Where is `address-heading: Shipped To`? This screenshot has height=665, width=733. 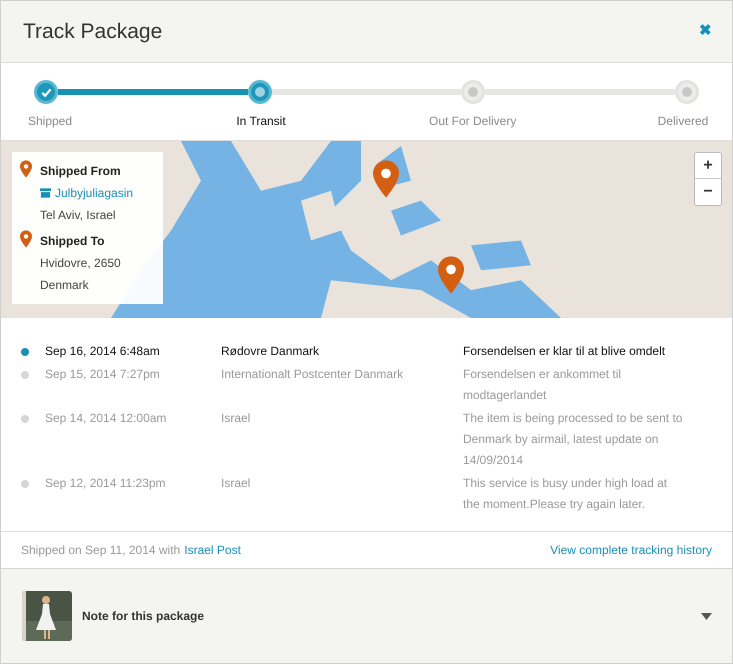 address-heading: Shipped To is located at coordinates (73, 241).